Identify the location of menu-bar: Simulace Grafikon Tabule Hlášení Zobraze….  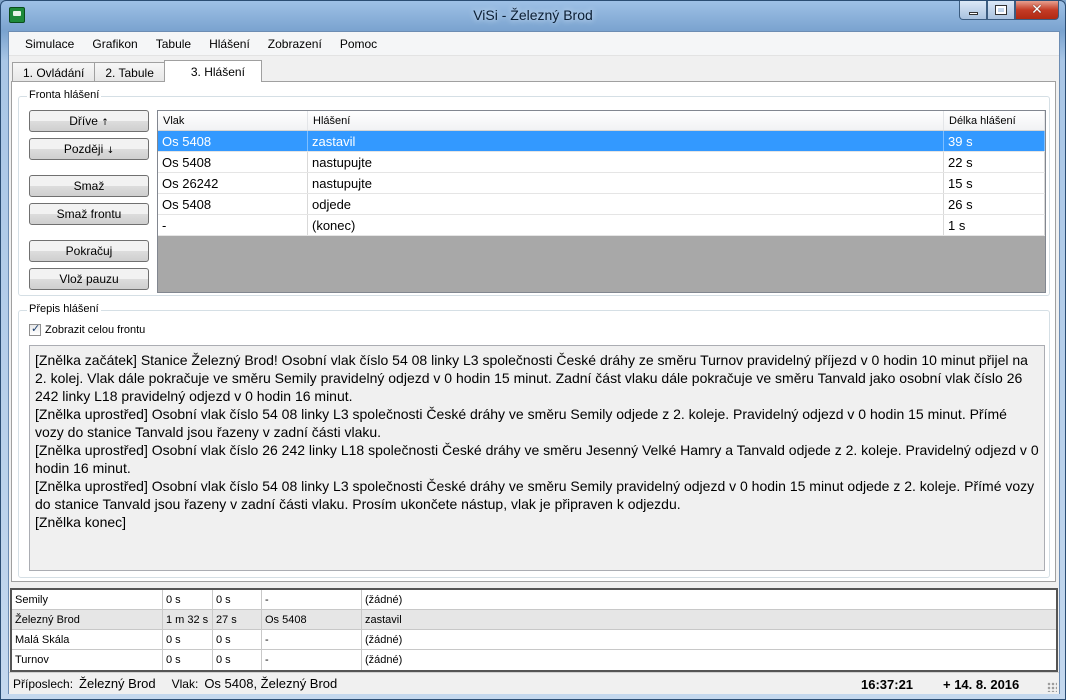
(534, 44).